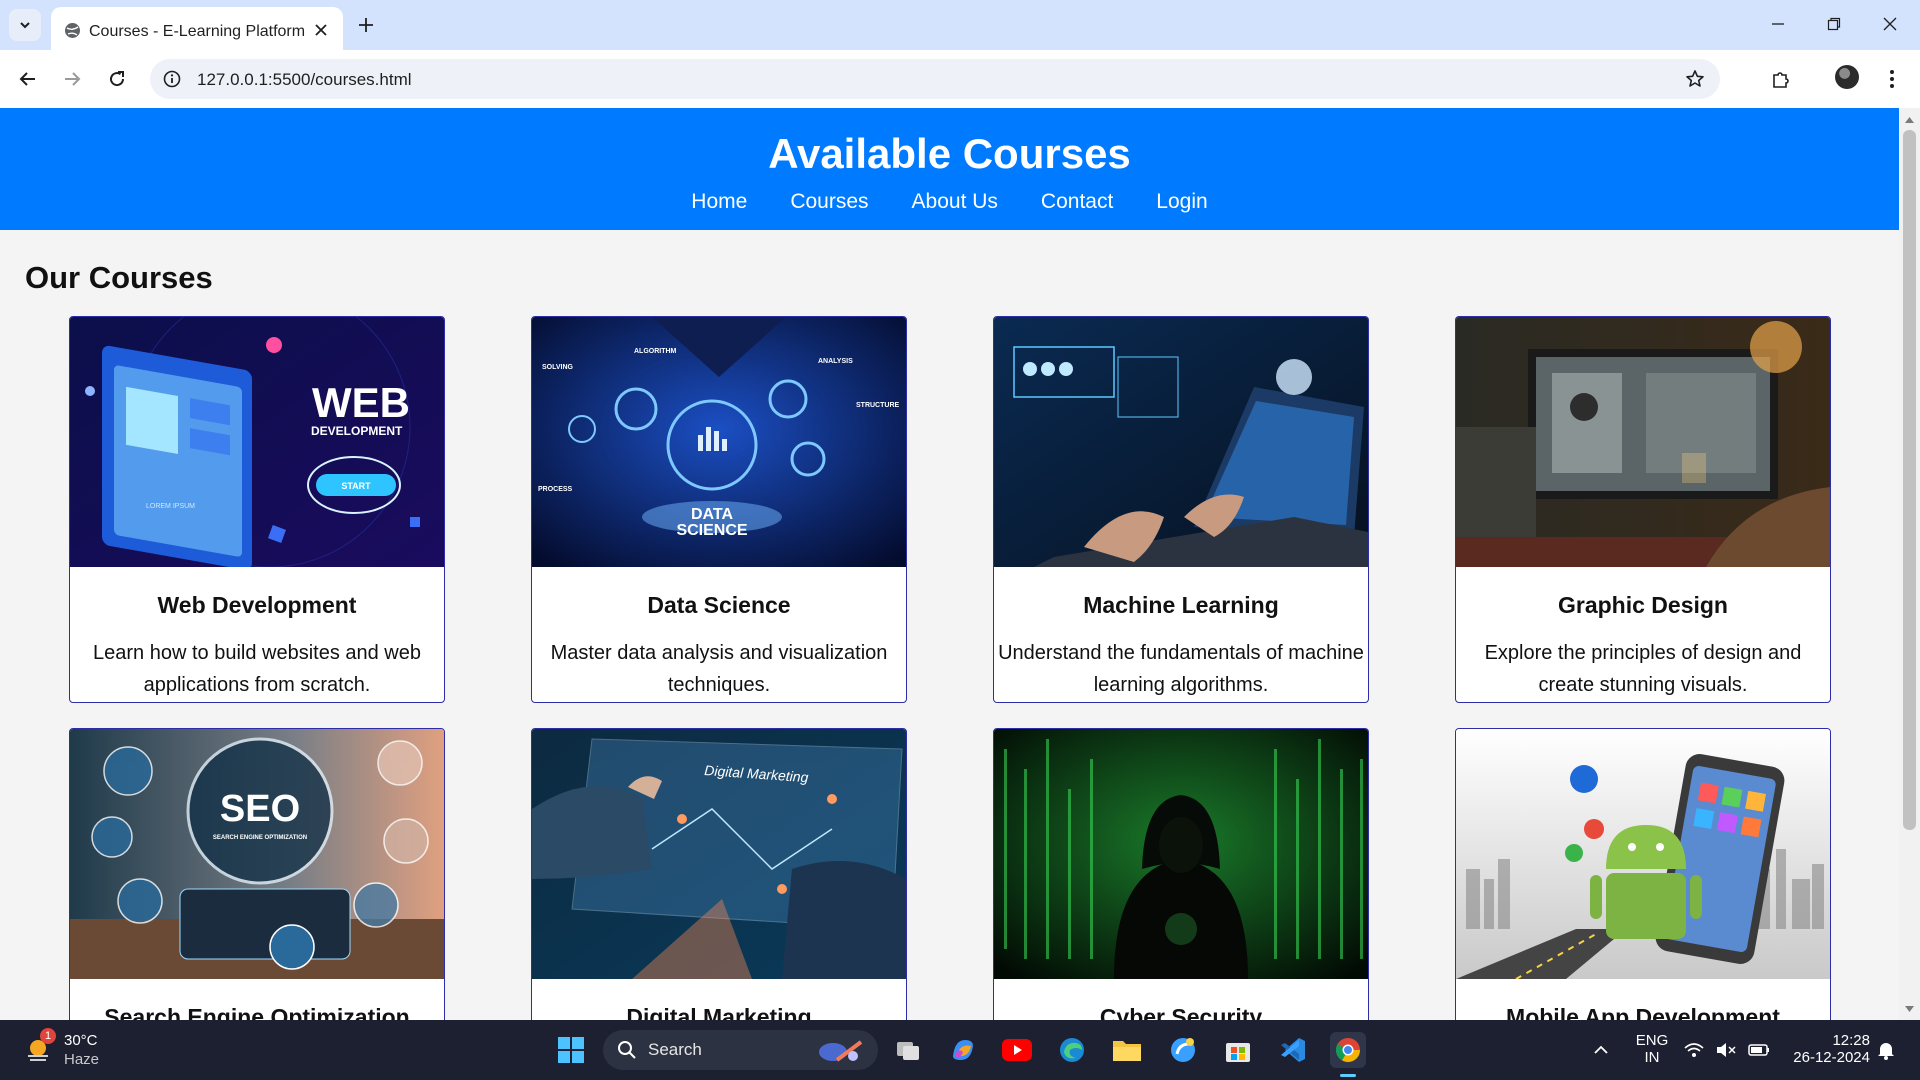 Image resolution: width=1920 pixels, height=1080 pixels. I want to click on weather-description: Haze, so click(82, 1059).